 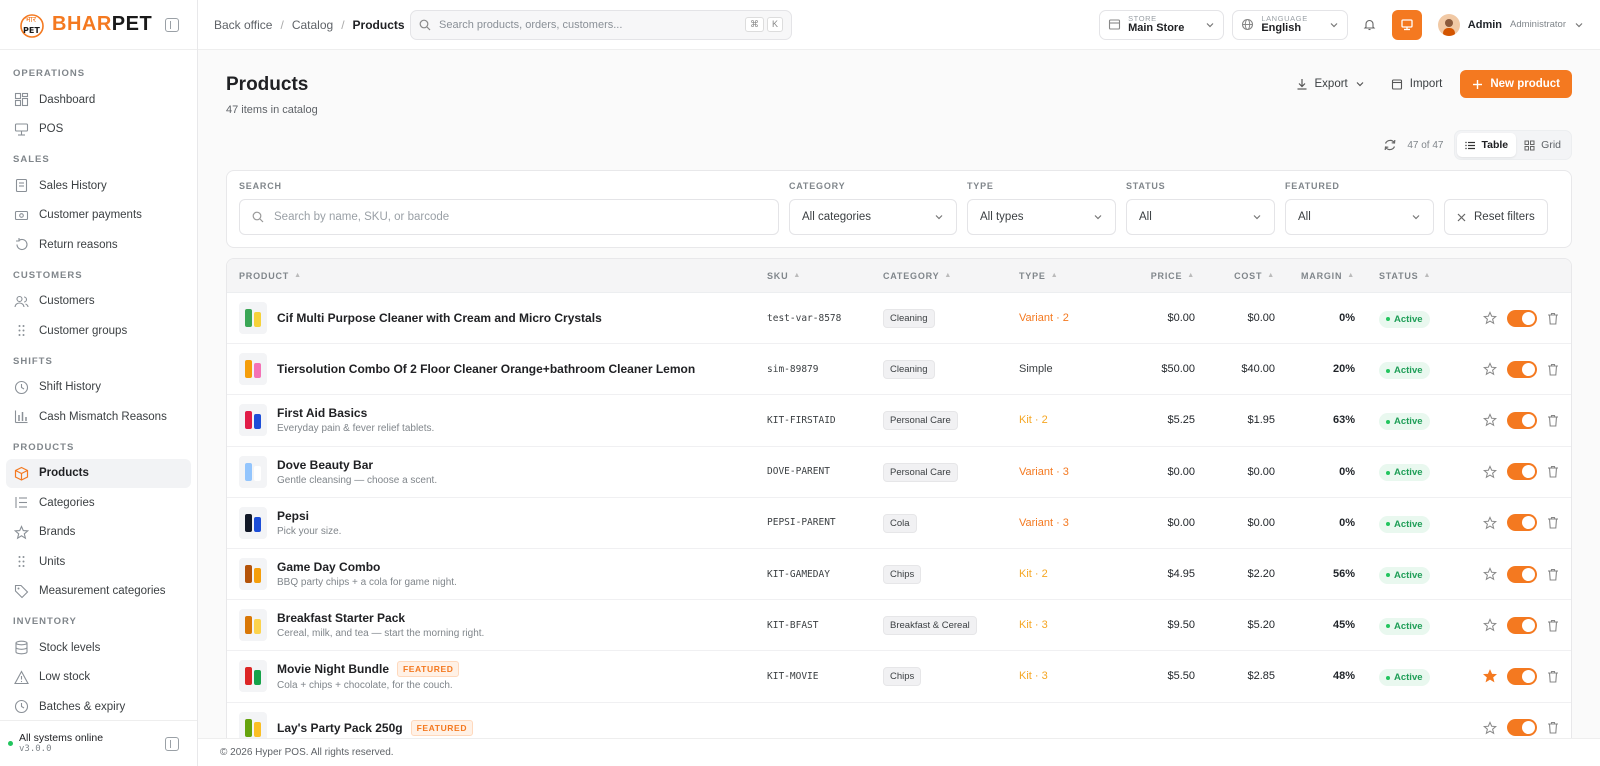 What do you see at coordinates (333, 669) in the screenshot?
I see `product-name: Movie Night Bundle` at bounding box center [333, 669].